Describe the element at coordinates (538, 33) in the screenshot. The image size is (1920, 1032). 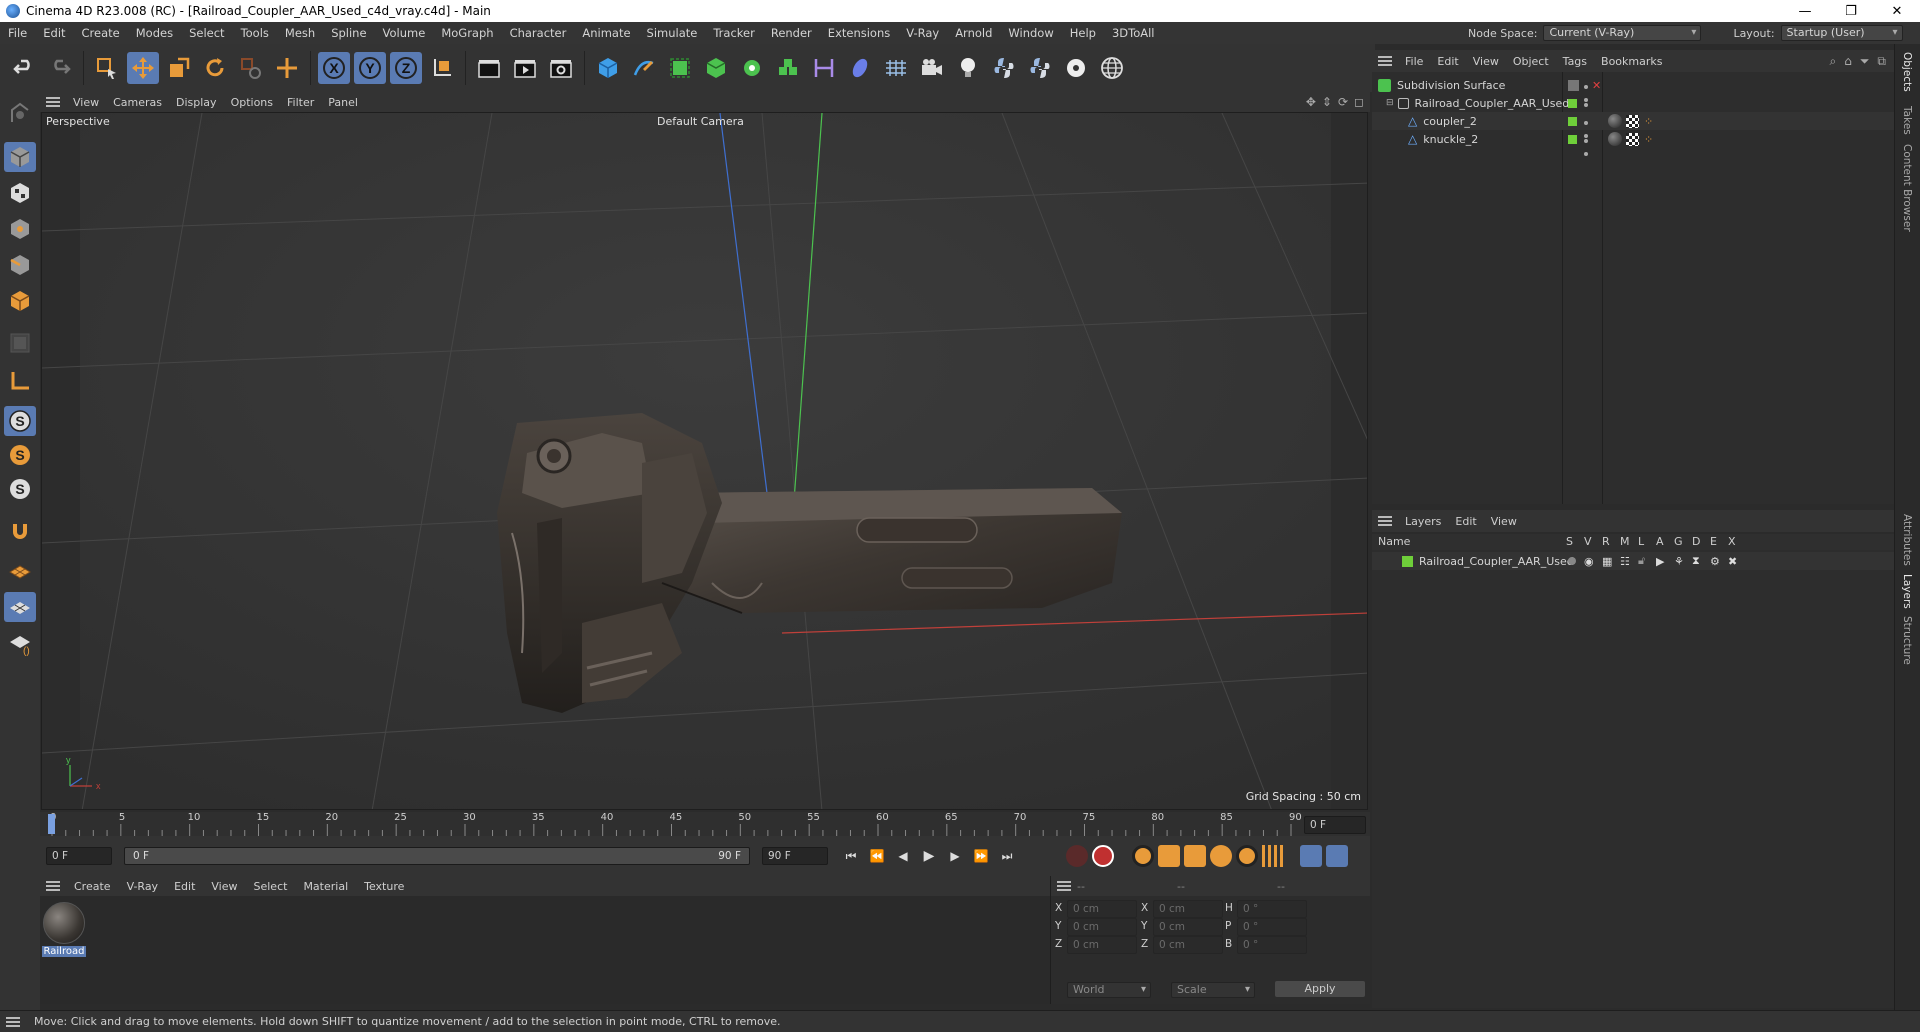
I see `menu-character: Character` at that location.